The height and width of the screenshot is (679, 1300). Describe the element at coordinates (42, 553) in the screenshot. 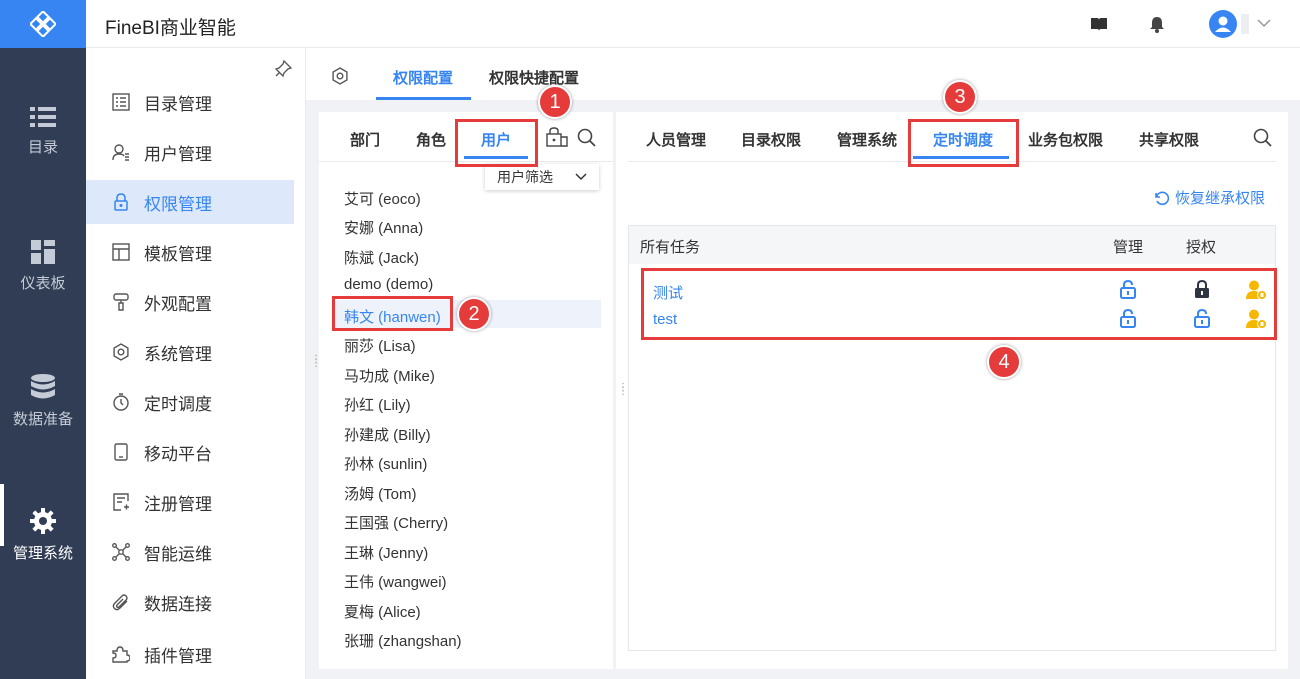

I see `rail-label: 管理系统` at that location.